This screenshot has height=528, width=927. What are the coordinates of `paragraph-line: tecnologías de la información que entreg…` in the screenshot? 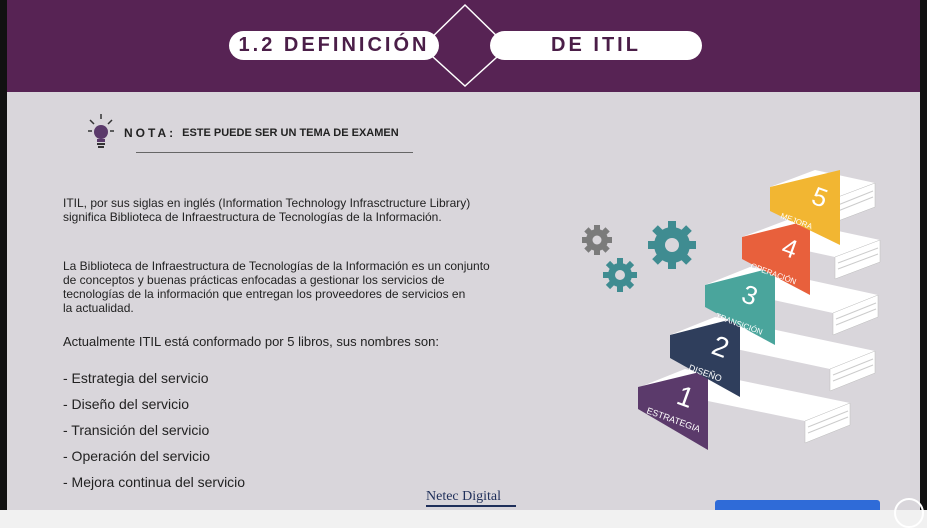 It's located at (264, 294).